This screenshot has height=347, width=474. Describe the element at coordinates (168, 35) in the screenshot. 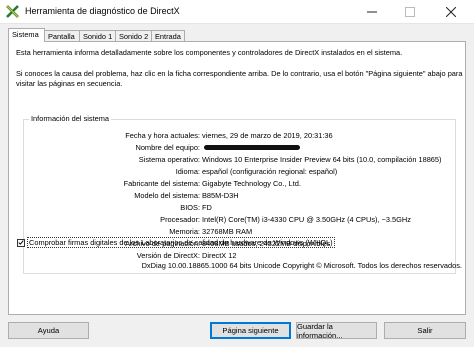

I see `tab-entrada: Entrada` at that location.